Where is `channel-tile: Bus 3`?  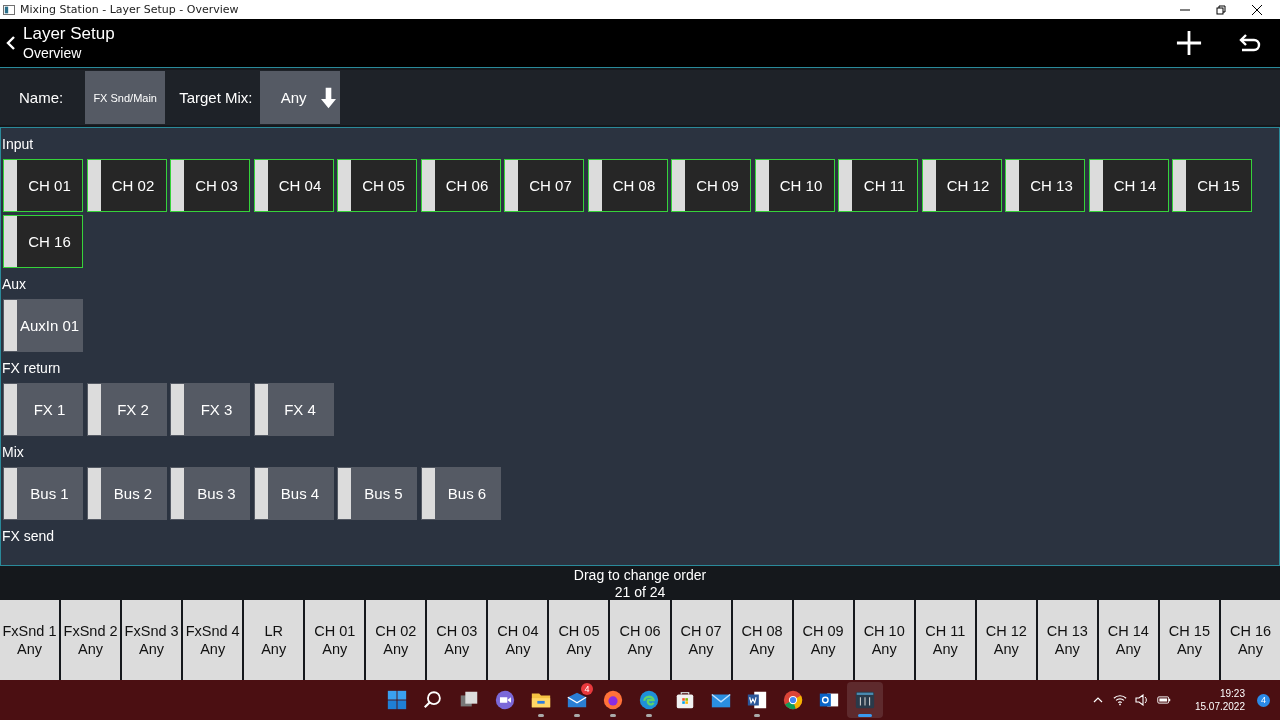
channel-tile: Bus 3 is located at coordinates (210, 493).